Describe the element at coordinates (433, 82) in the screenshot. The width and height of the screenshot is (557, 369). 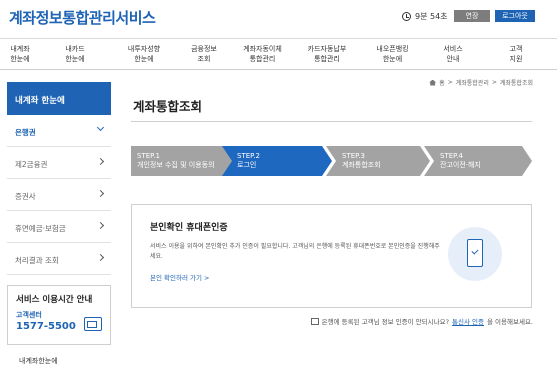
I see `home-icon` at that location.